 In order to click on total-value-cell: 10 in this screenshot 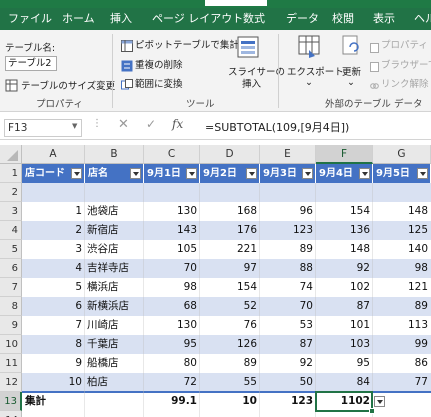, I will do `click(230, 401)`.